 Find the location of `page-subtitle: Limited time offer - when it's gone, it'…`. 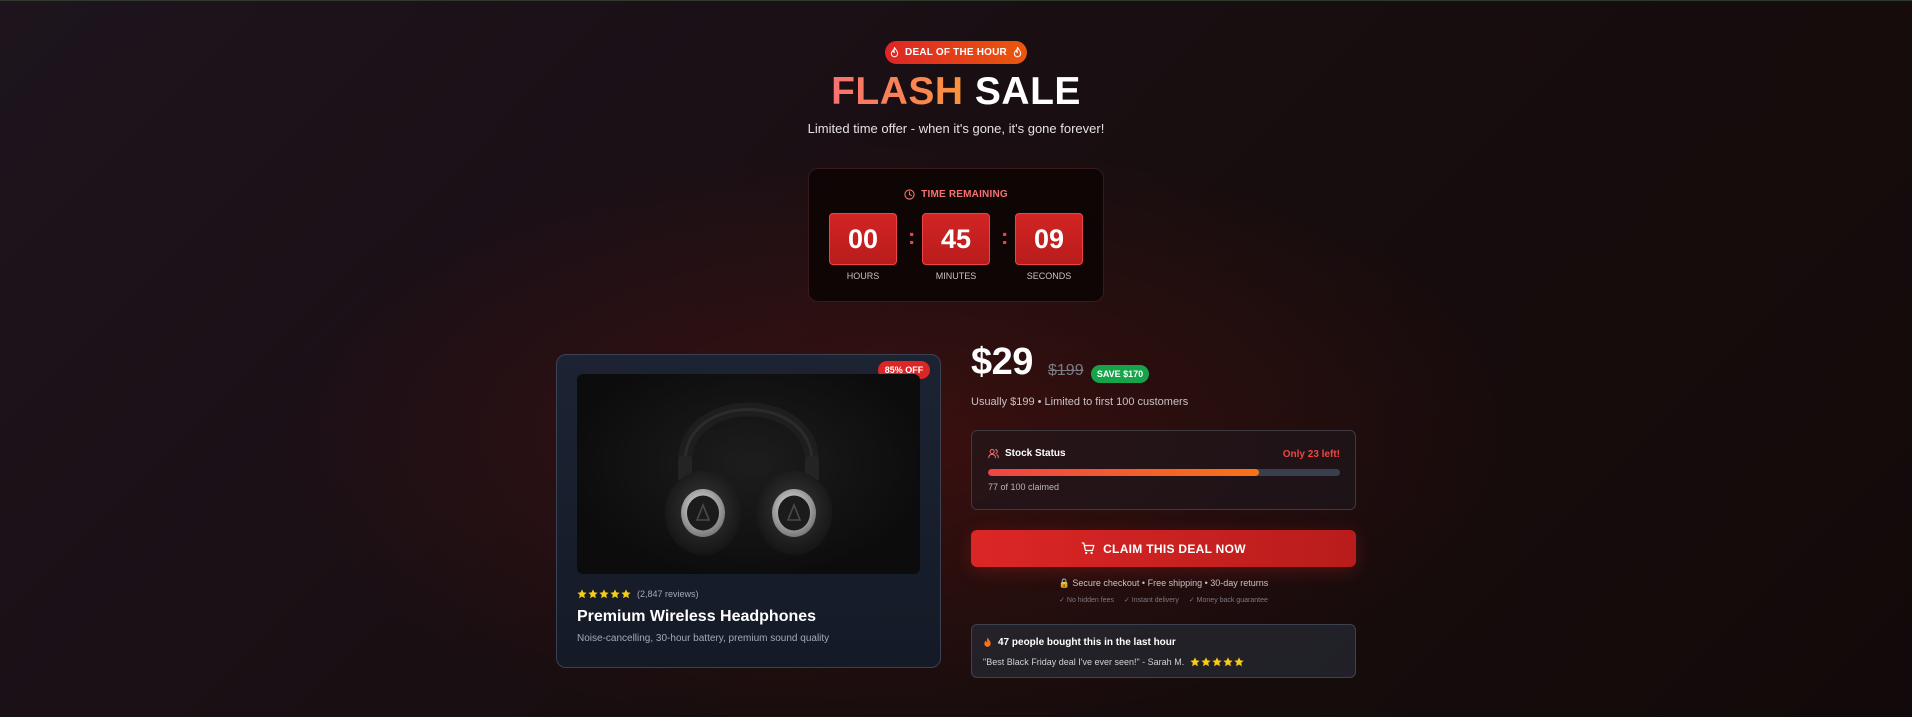

page-subtitle: Limited time offer - when it's gone, it'… is located at coordinates (956, 128).